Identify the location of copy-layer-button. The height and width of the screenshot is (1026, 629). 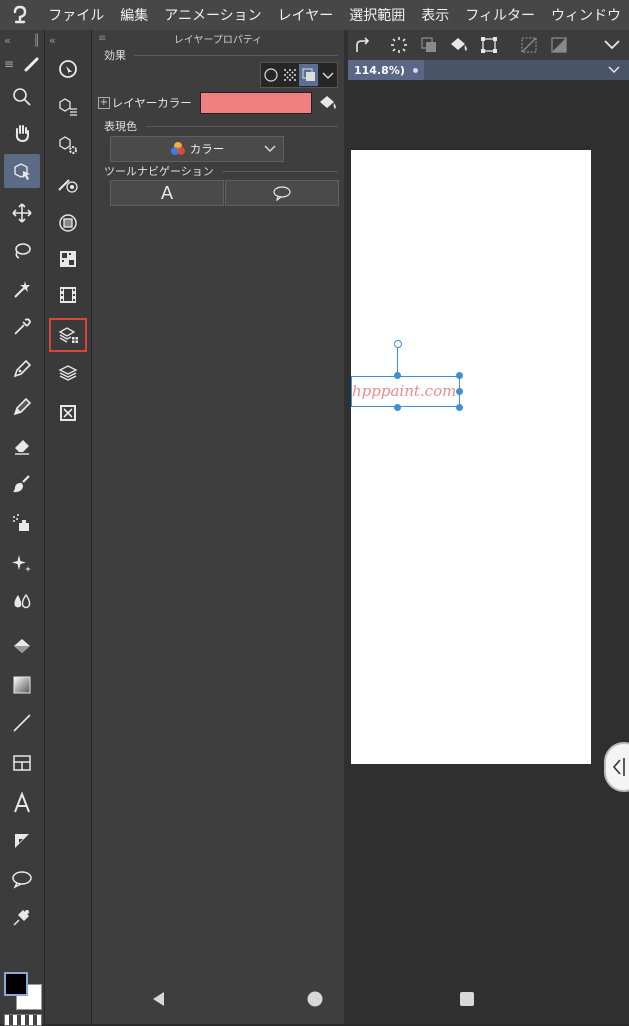
(429, 45).